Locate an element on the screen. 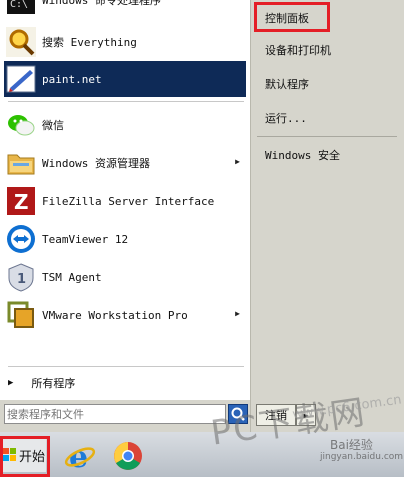 The width and height of the screenshot is (404, 477). expand-arrow-icon: ▶ is located at coordinates (11, 383).